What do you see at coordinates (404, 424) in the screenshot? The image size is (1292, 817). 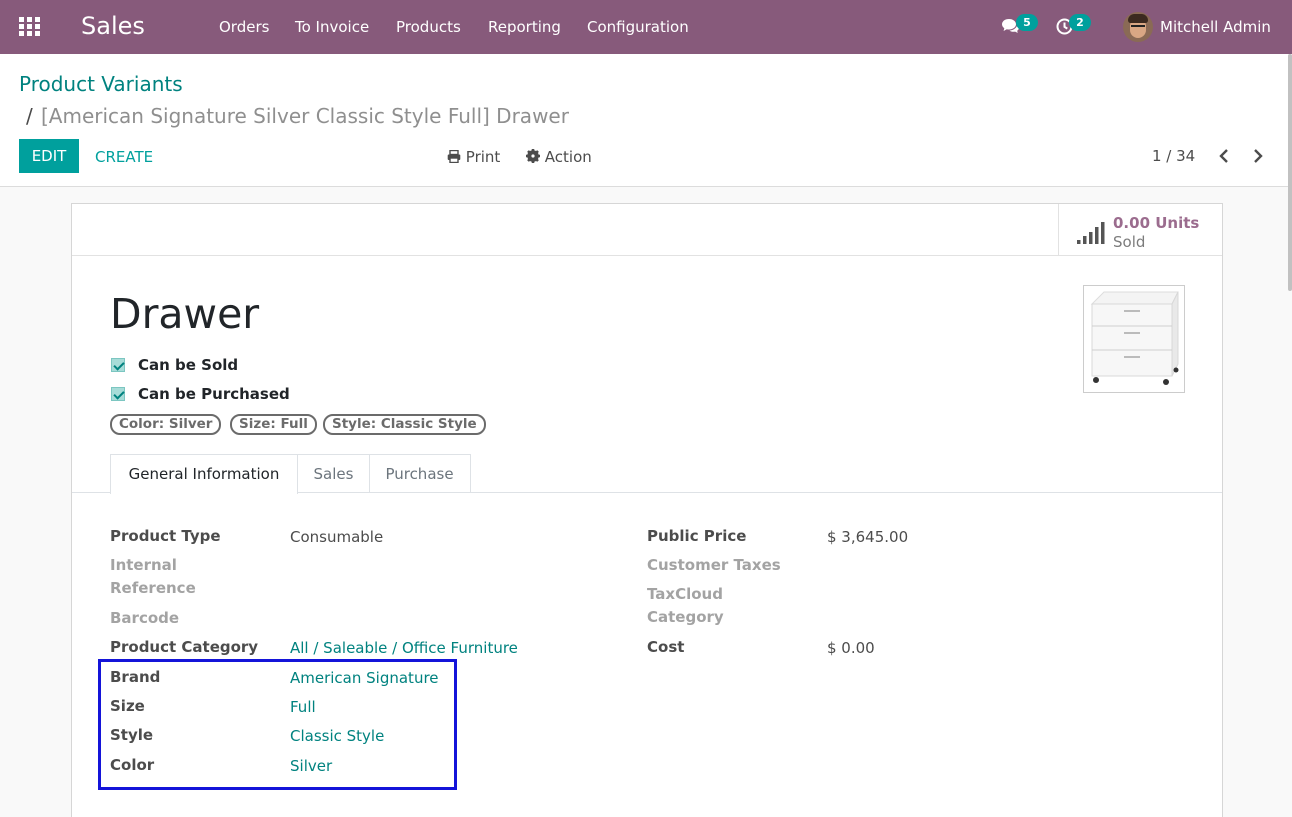 I see `attribute-tag-style: Style: Classic Style` at bounding box center [404, 424].